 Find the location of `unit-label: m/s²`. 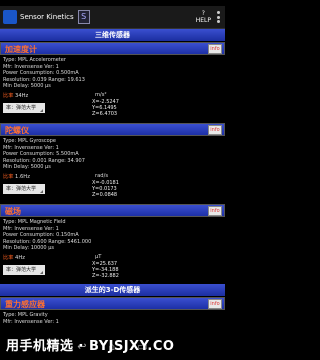

unit-label: m/s² is located at coordinates (101, 94).